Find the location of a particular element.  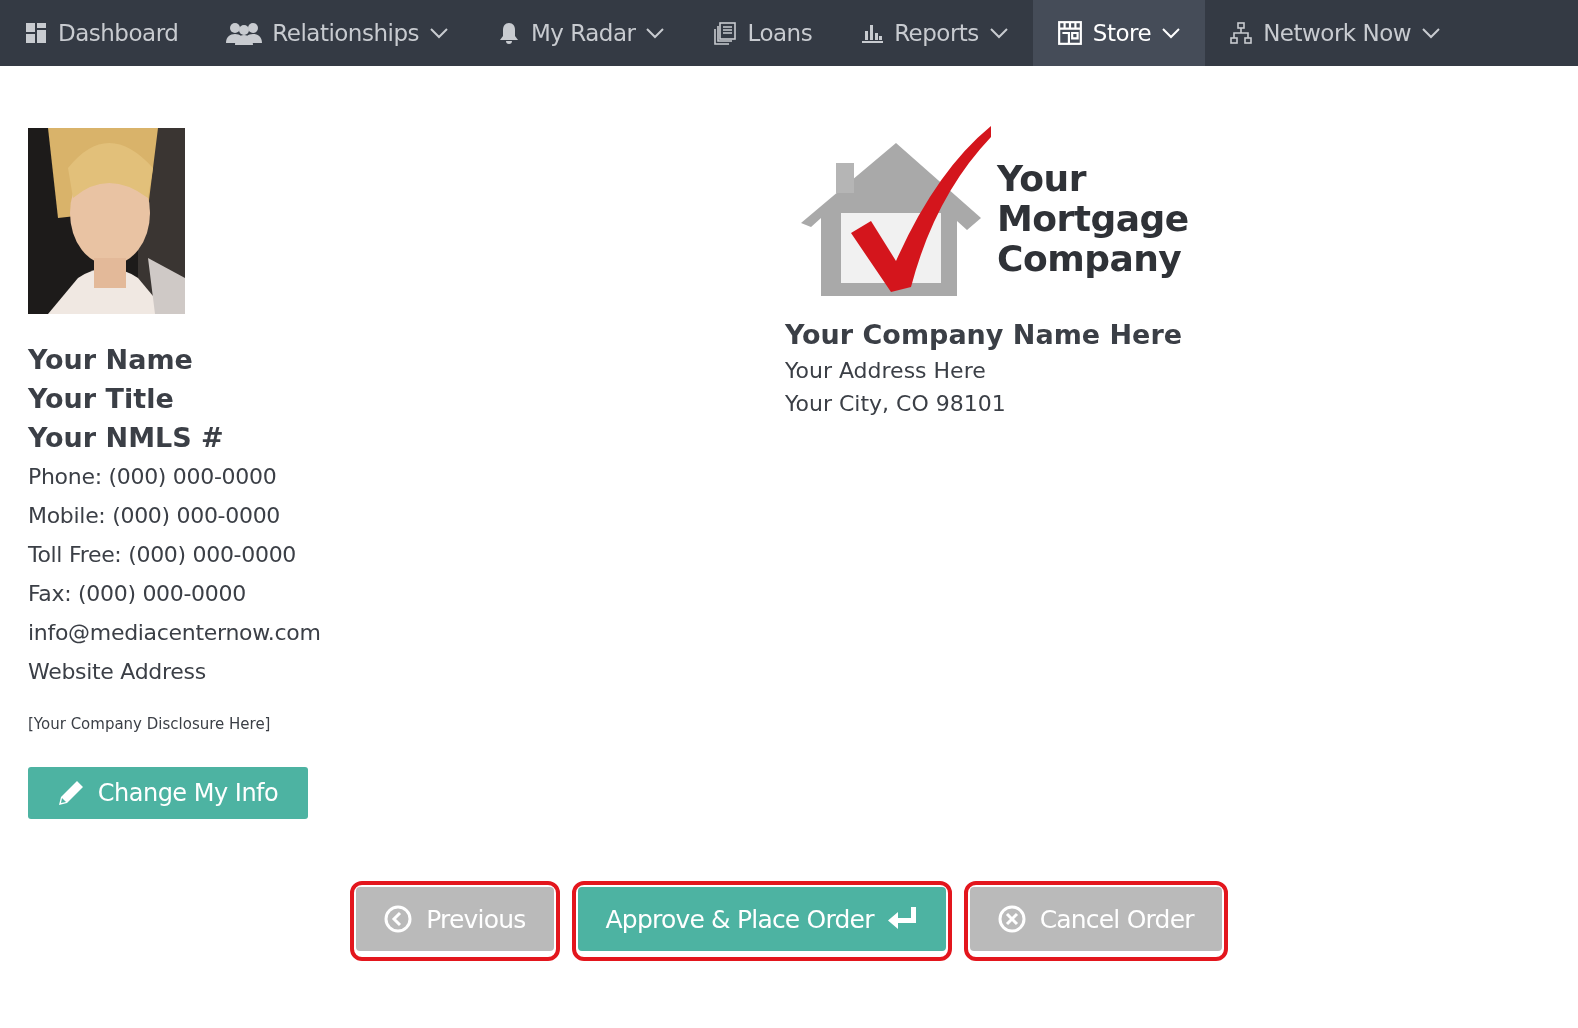

close-circle-icon is located at coordinates (1011, 919).